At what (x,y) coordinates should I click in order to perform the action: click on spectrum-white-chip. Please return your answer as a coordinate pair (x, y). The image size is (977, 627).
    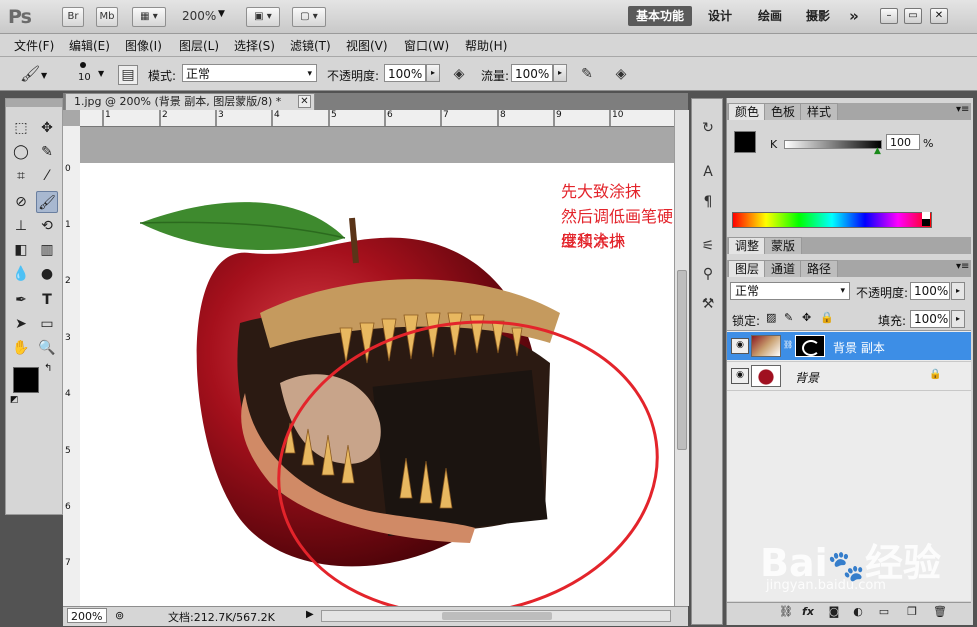
    Looking at the image, I should click on (926, 215).